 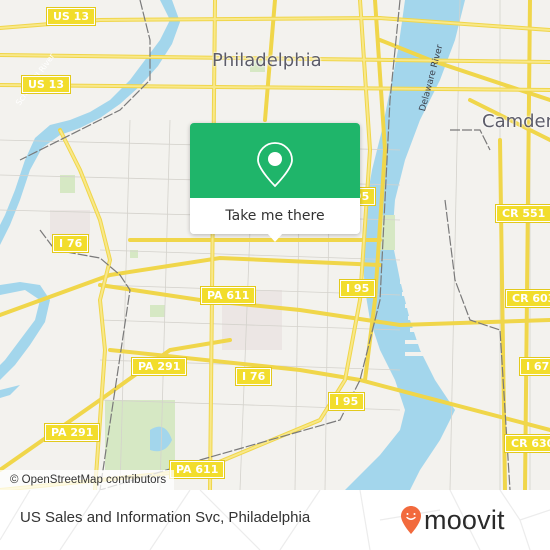 What do you see at coordinates (464, 519) in the screenshot?
I see `brand-wordmark: moovit` at bounding box center [464, 519].